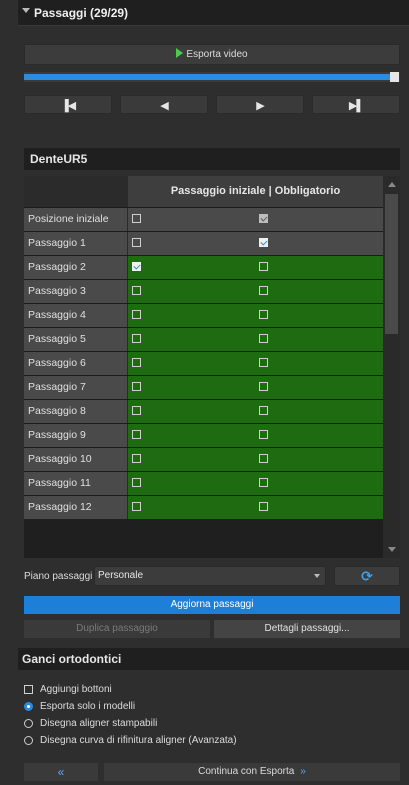 This screenshot has height=785, width=409. I want to click on double-chevron-left-icon: «, so click(61, 772).